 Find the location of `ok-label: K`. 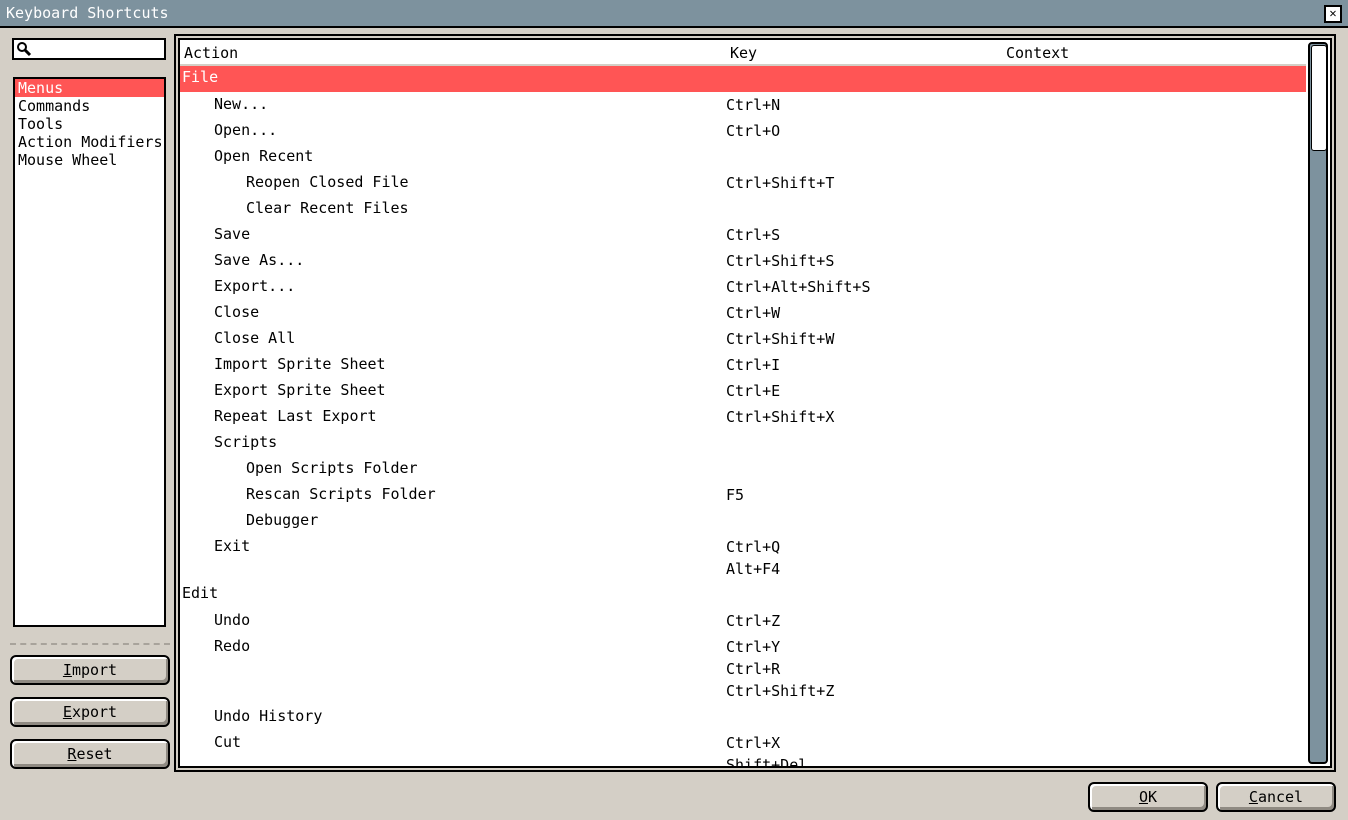

ok-label: K is located at coordinates (1153, 797).